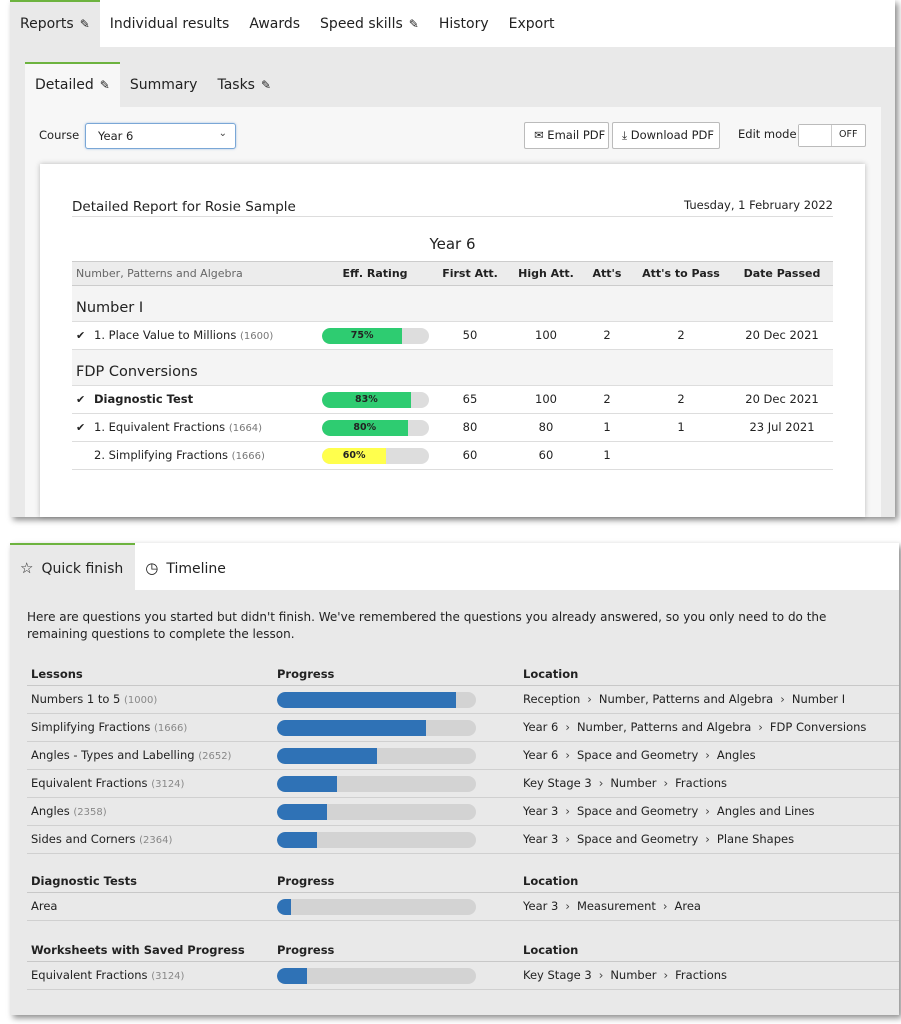  Describe the element at coordinates (69, 812) in the screenshot. I see `item-name: Angles (2358)` at that location.